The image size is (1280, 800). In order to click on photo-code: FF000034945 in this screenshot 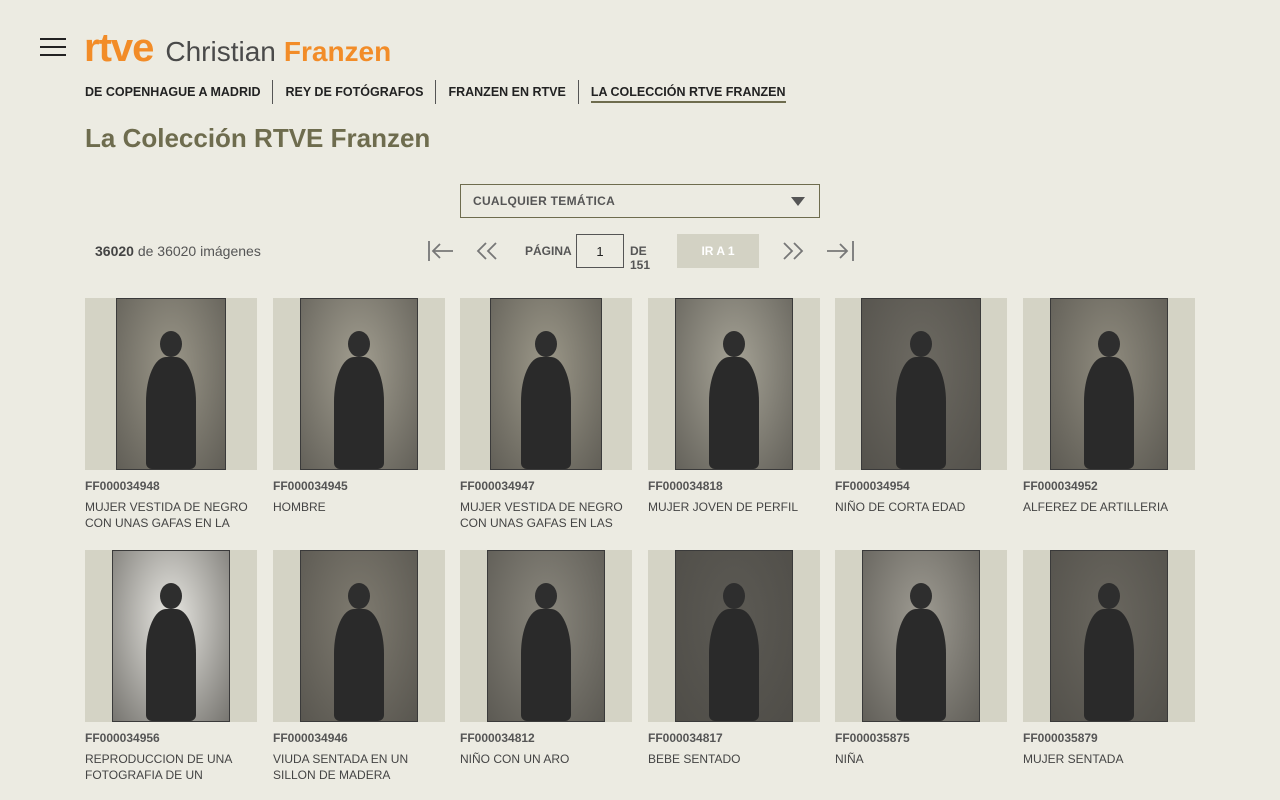, I will do `click(310, 486)`.